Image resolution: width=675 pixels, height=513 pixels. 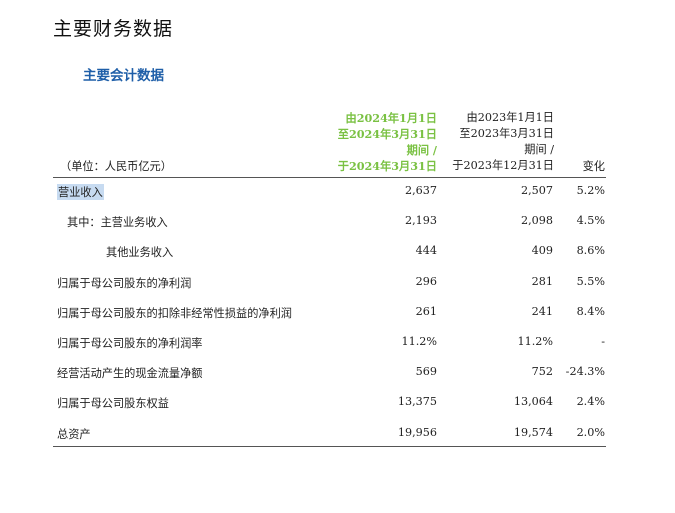 What do you see at coordinates (329, 404) in the screenshot?
I see `table-row: 归属于母公司股东权益 13,375 13,064 2.4%` at bounding box center [329, 404].